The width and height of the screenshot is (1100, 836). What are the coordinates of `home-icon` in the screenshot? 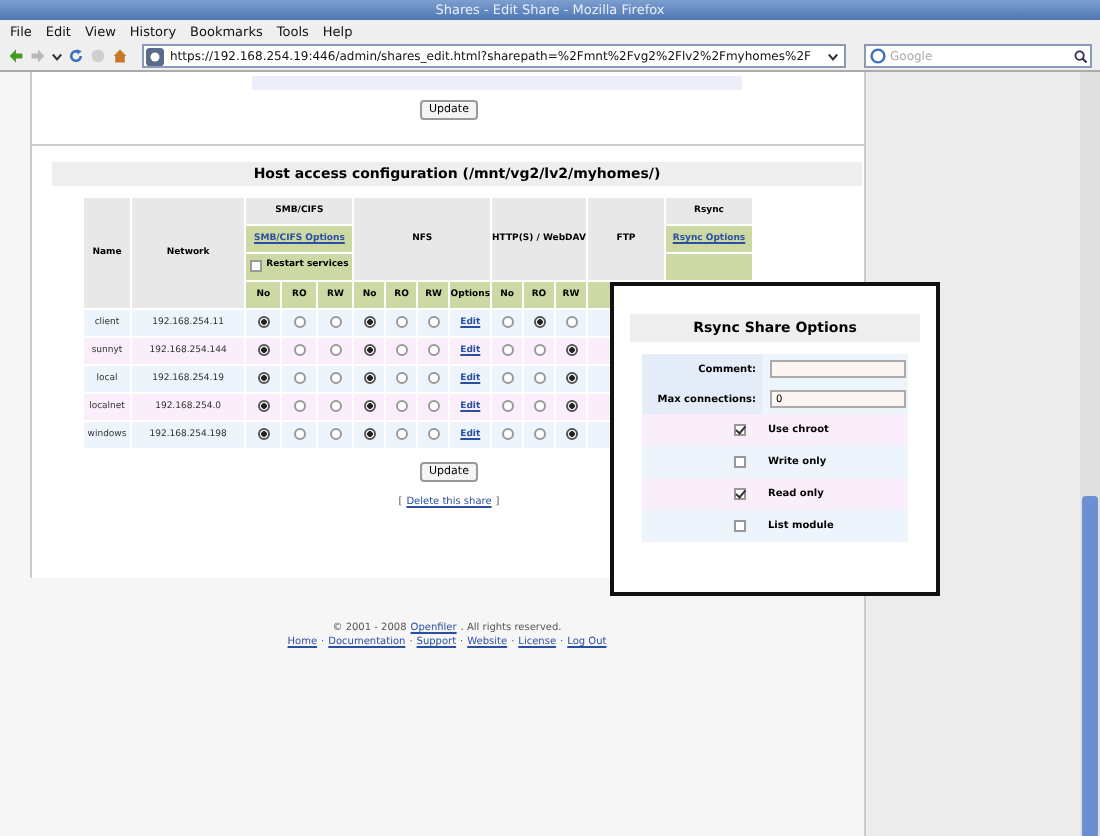 It's located at (120, 56).